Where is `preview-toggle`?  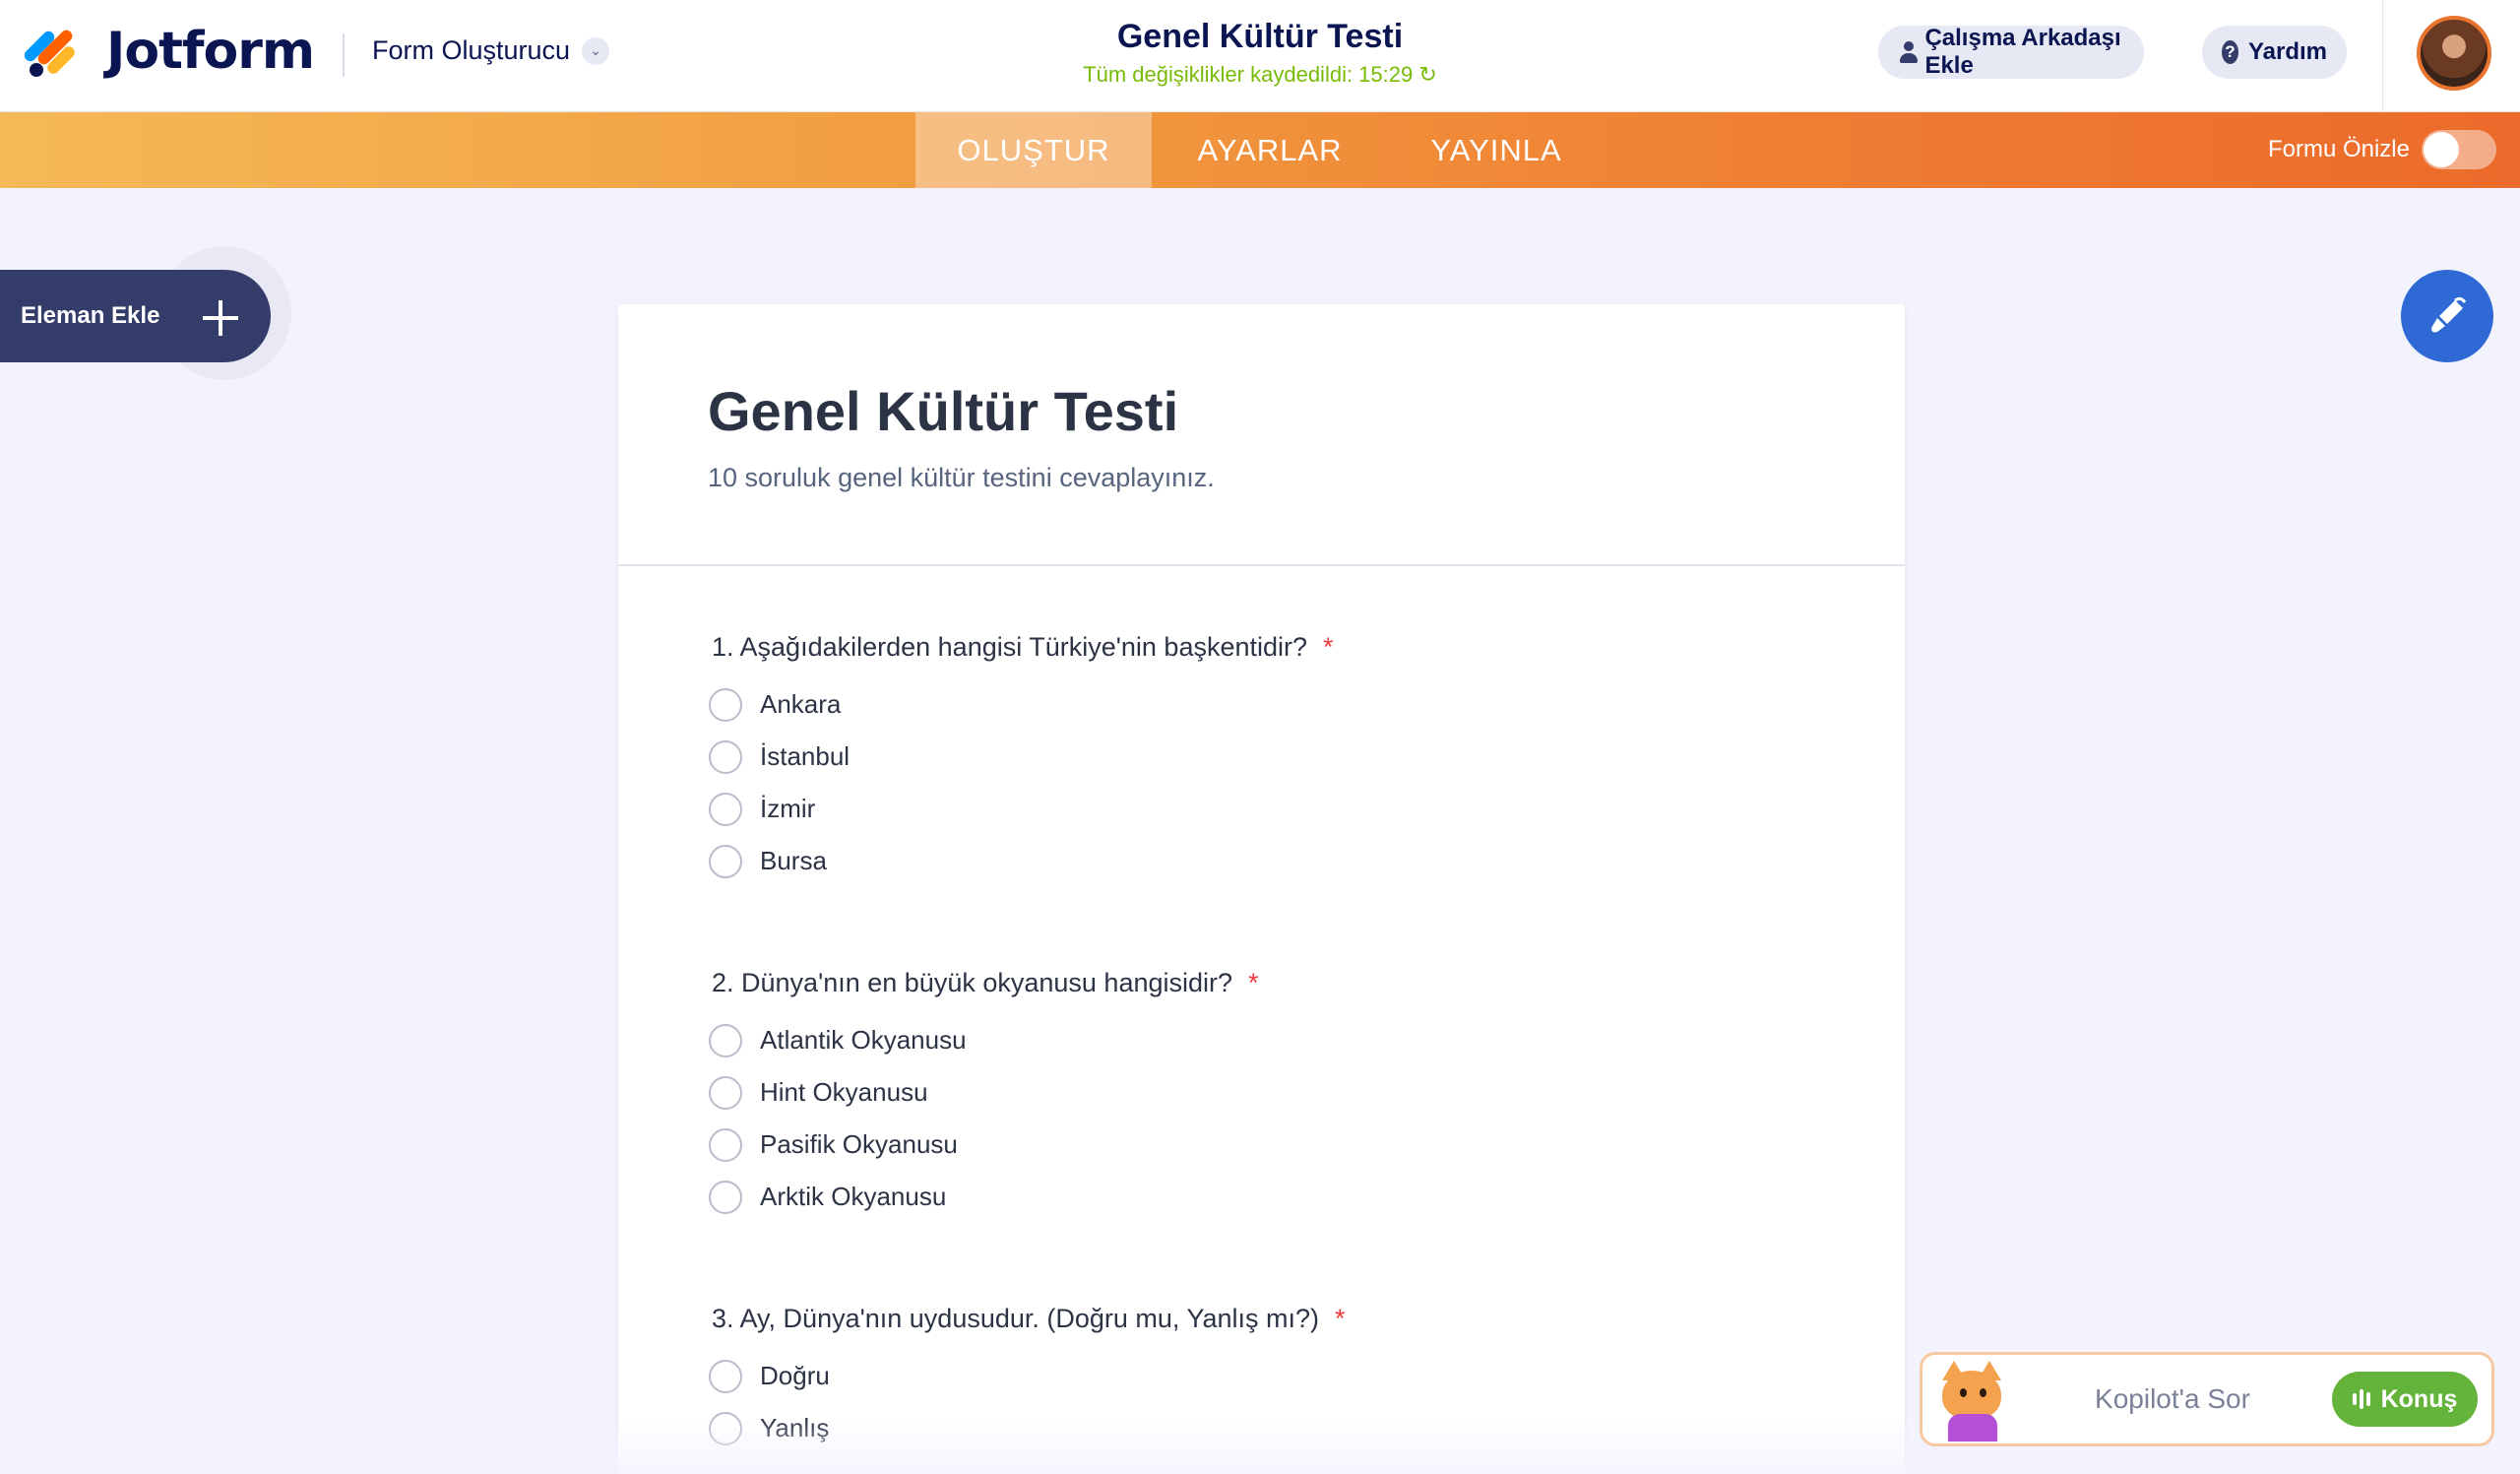 preview-toggle is located at coordinates (2459, 149).